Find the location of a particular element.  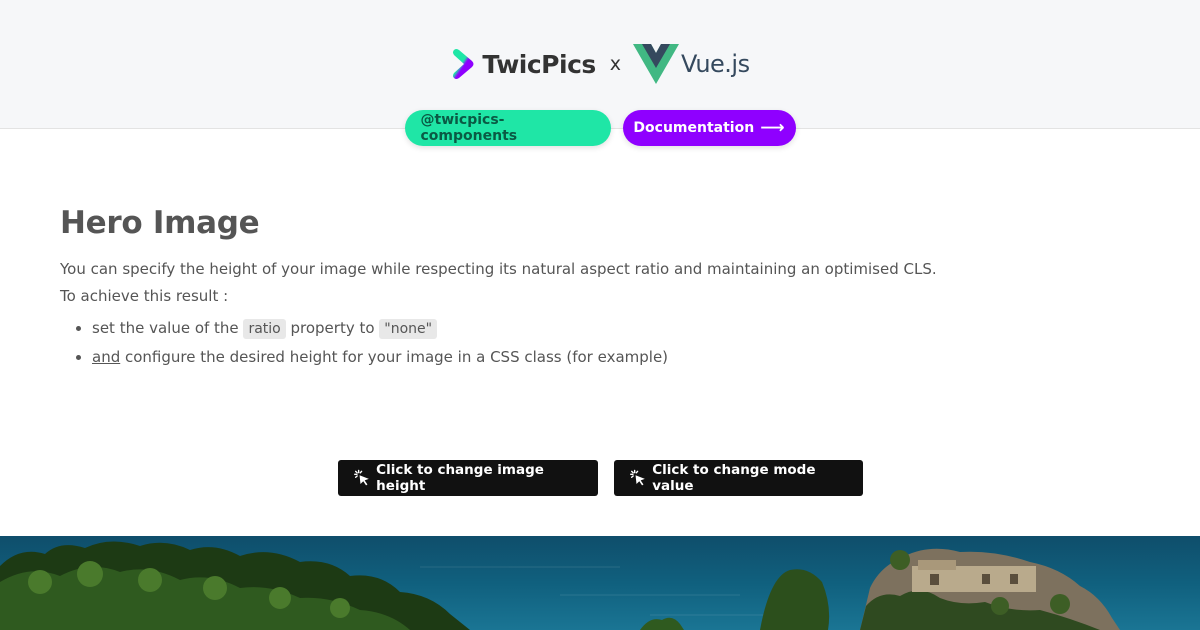

documentation-label: Documentation is located at coordinates (694, 128).